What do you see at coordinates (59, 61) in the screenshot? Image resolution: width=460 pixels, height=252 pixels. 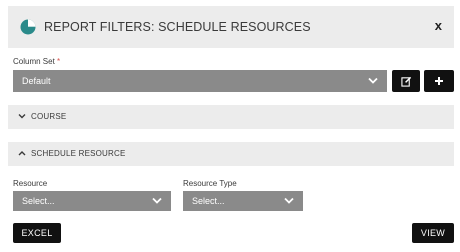 I see `required-marker: *` at bounding box center [59, 61].